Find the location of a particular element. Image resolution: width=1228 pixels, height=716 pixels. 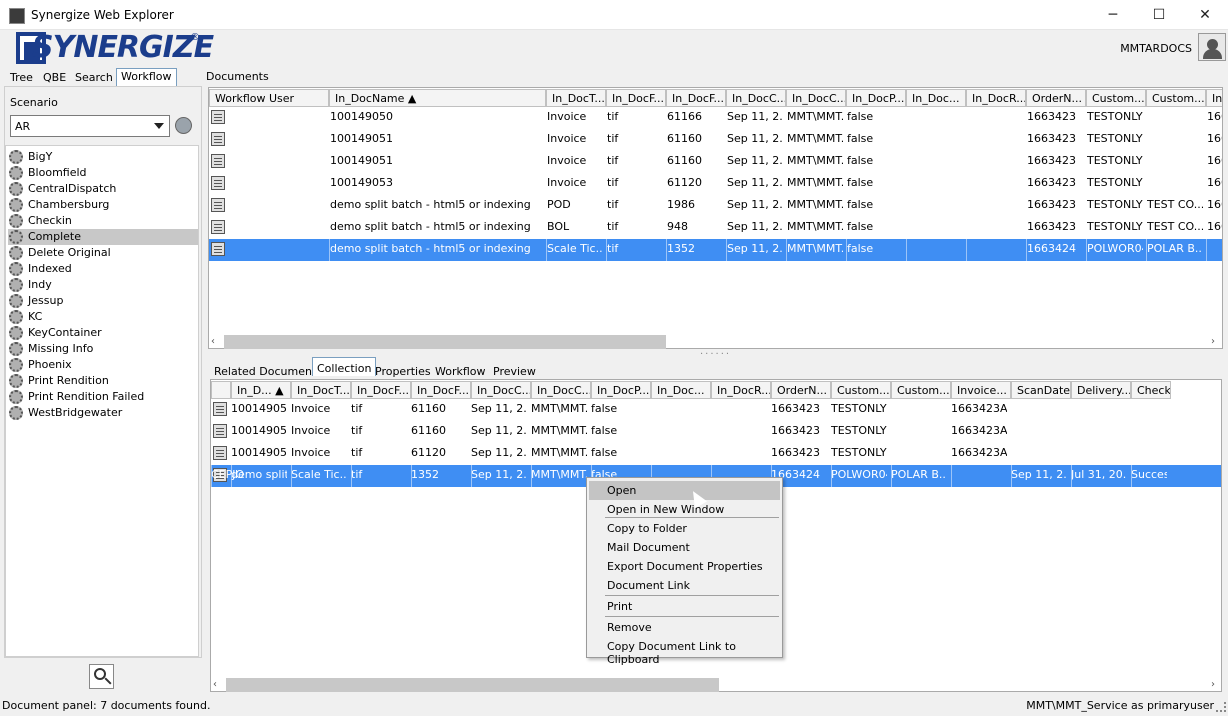

workflow-item: Chambersburg is located at coordinates (103, 205).